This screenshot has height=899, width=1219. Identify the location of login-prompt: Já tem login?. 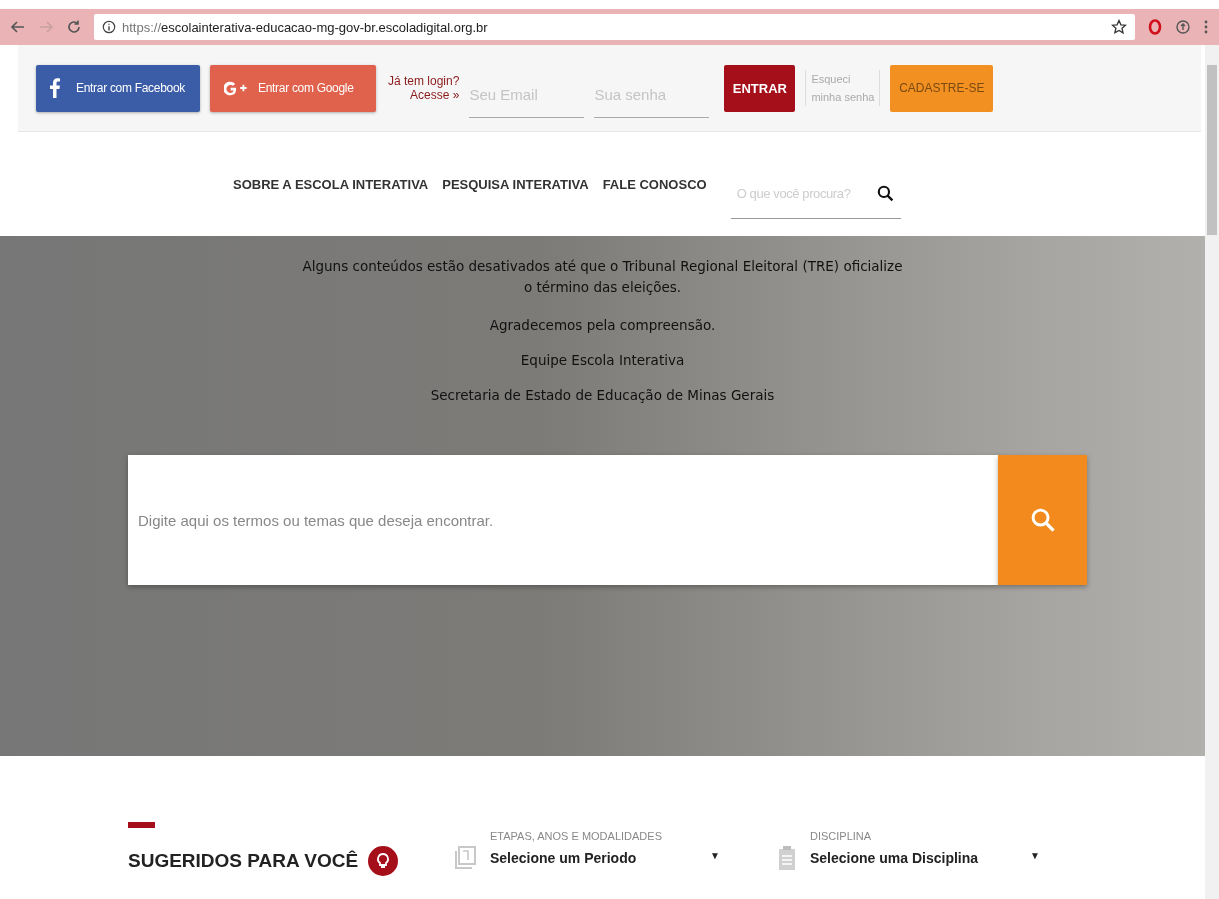
(424, 81).